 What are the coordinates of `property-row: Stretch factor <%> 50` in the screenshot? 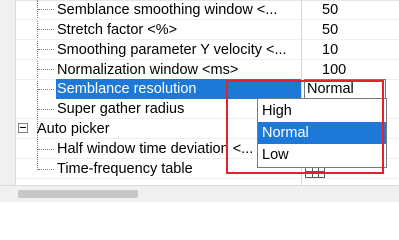 It's located at (207, 30).